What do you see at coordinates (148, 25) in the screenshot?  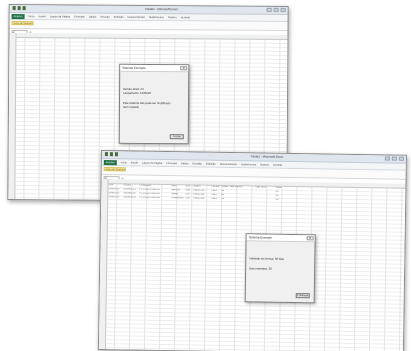 I see `ribbon-body: Aviso de Segurança` at bounding box center [148, 25].